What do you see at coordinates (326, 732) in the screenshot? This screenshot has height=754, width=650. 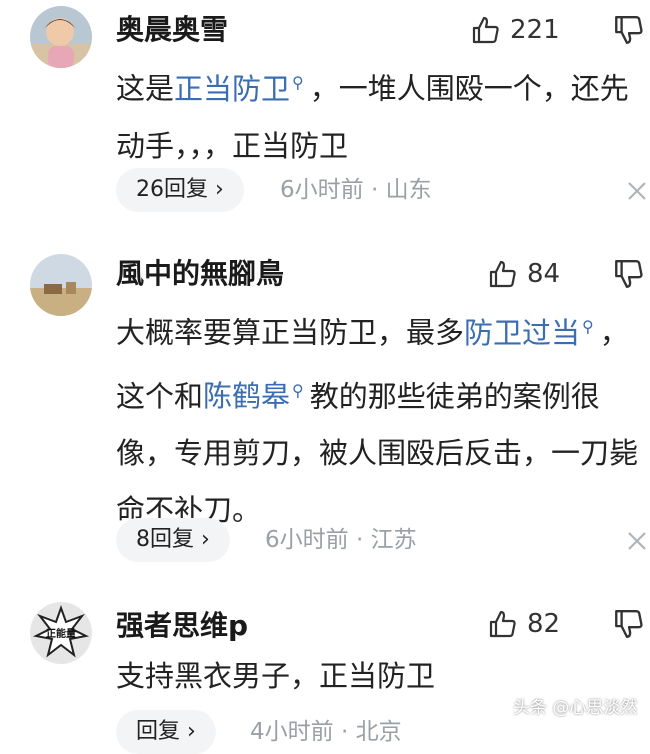 I see `comment-meta: 4小时前 · 北京` at bounding box center [326, 732].